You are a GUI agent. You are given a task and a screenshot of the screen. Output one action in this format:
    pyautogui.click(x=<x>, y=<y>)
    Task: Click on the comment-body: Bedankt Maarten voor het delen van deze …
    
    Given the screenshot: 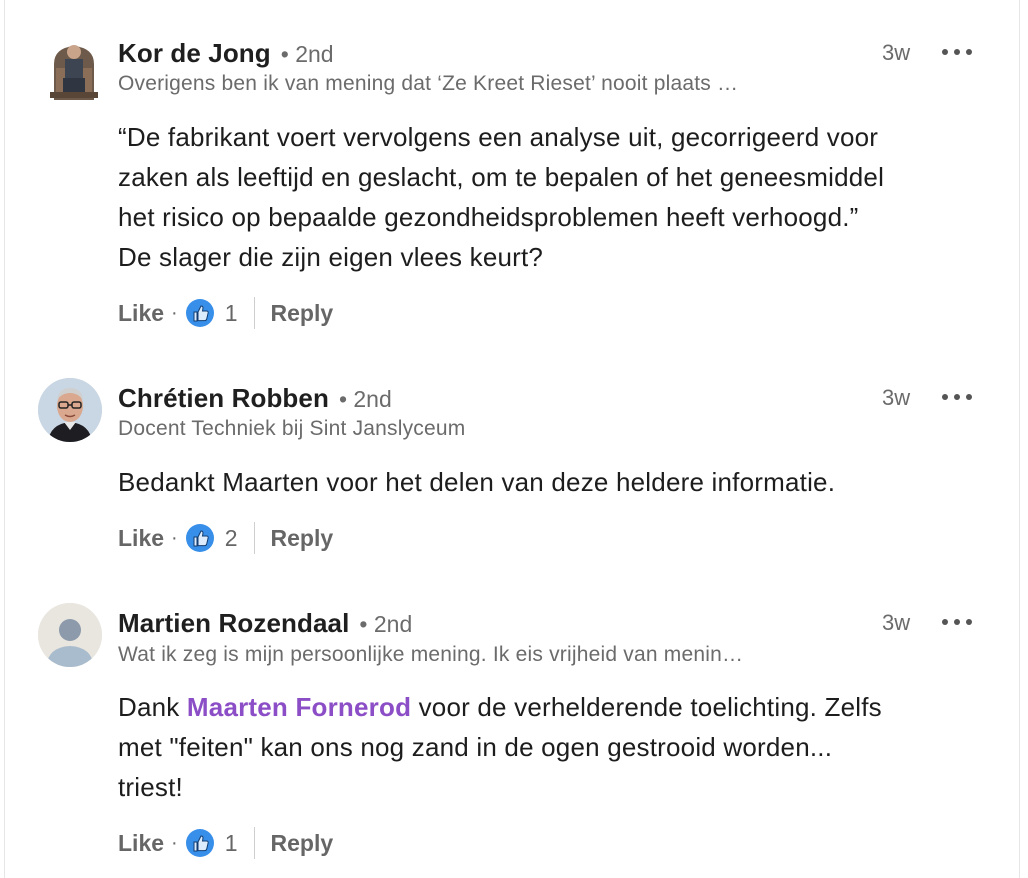 What is the action you would take?
    pyautogui.click(x=548, y=482)
    